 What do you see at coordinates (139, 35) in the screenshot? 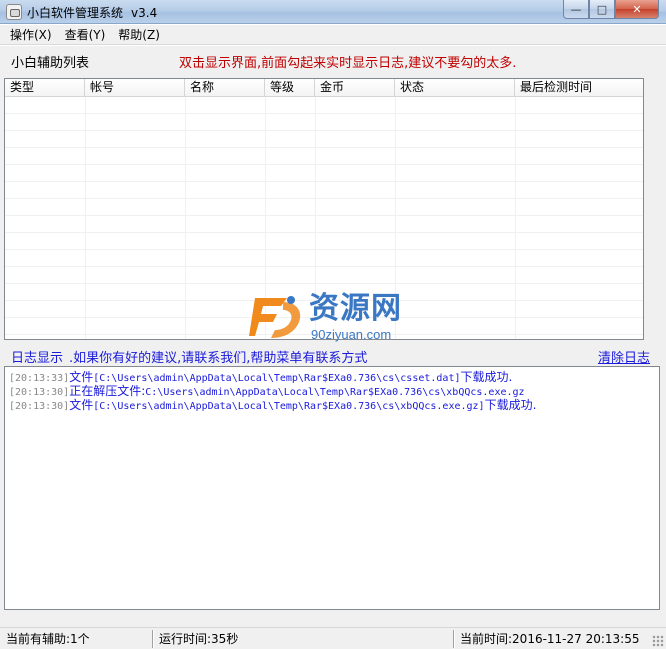
I see `menu-help: 帮助(Z)` at bounding box center [139, 35].